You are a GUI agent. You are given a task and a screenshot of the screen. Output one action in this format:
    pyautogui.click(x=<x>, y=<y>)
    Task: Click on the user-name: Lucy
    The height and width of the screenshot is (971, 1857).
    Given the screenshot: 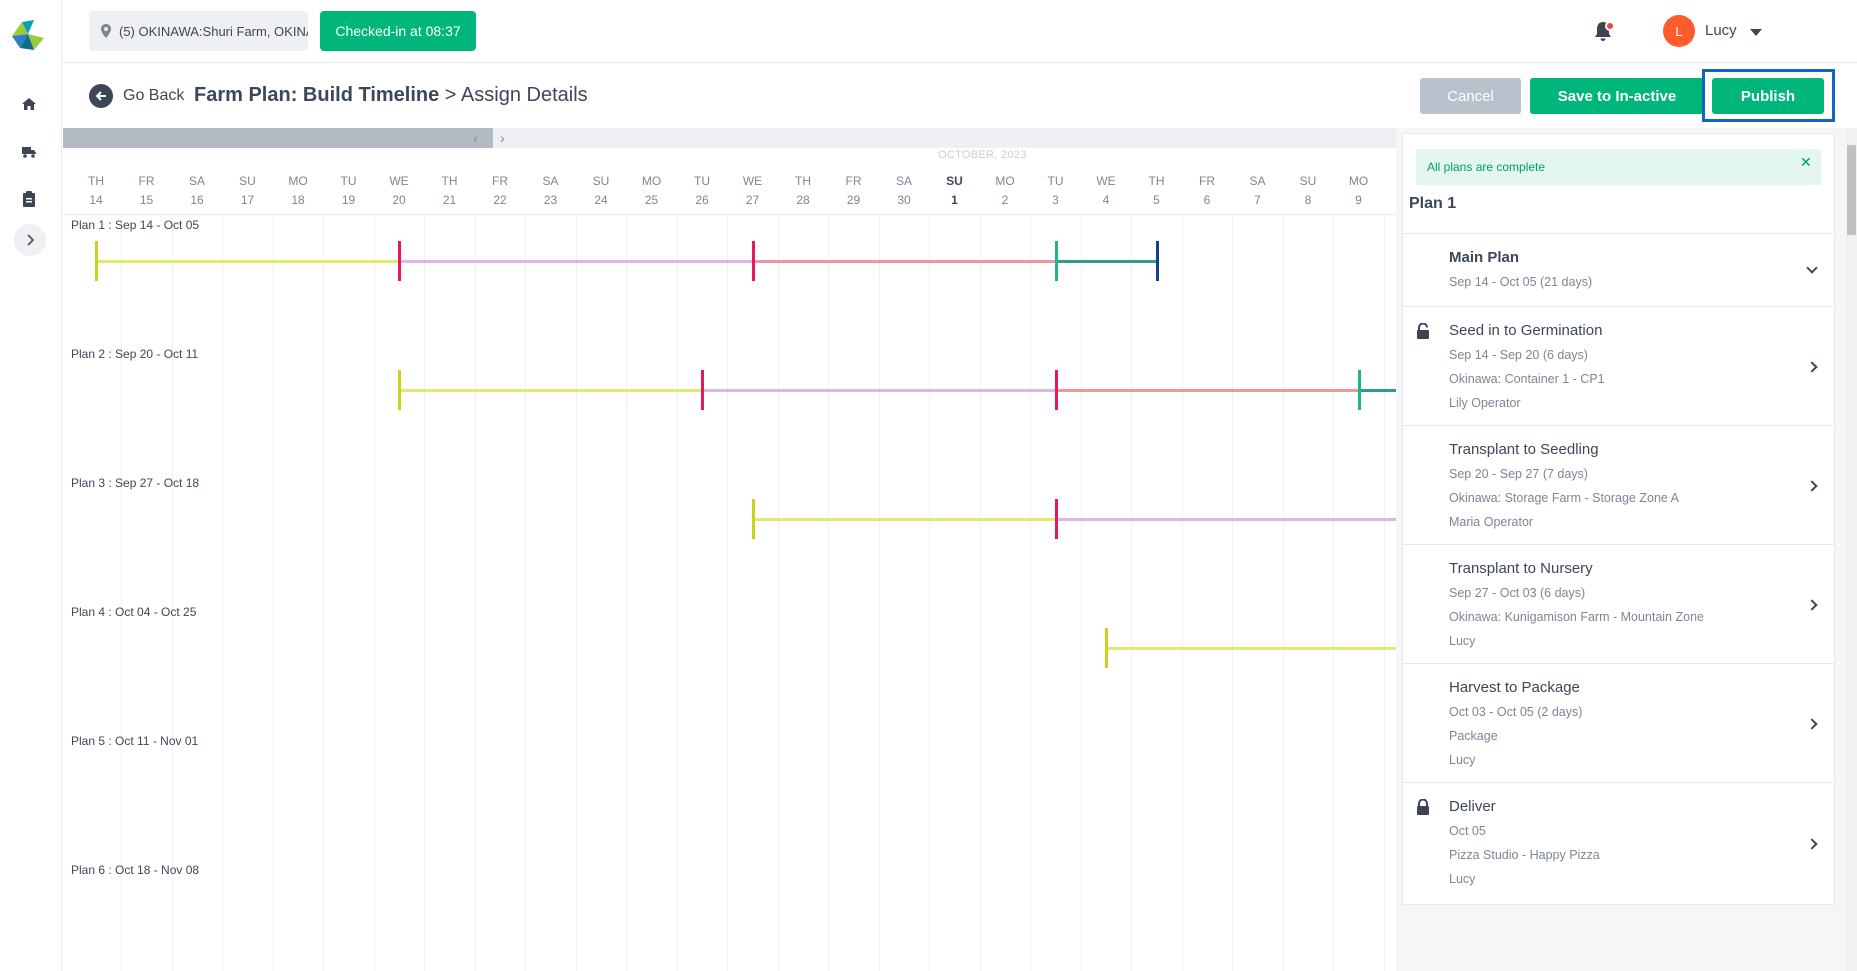 What is the action you would take?
    pyautogui.click(x=1721, y=30)
    